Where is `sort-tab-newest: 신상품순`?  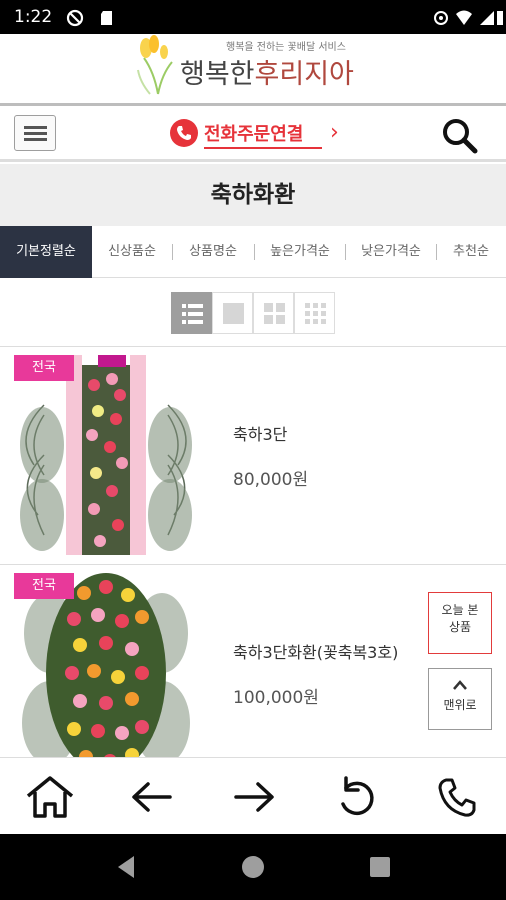
sort-tab-newest: 신상품순 is located at coordinates (132, 252).